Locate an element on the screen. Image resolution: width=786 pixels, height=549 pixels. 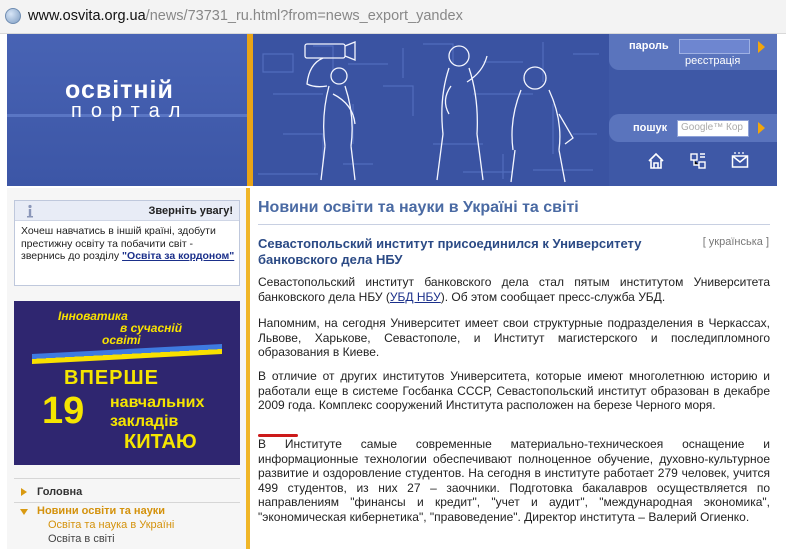
ad-ribbon-line1: Інноватика is located at coordinates (93, 316).